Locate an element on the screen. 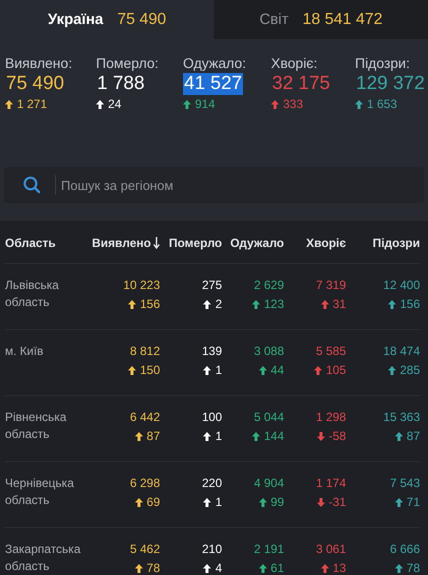 This screenshot has width=428, height=575. case-count: 3 088 is located at coordinates (269, 351).